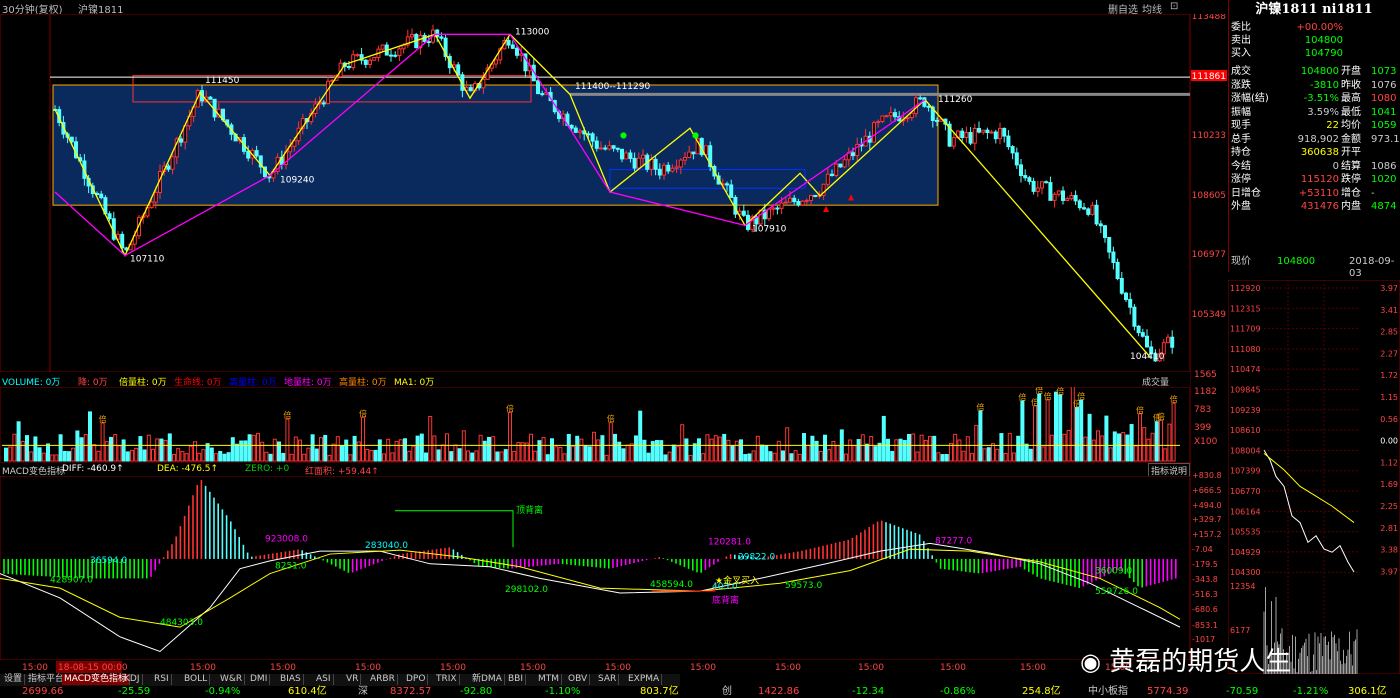  I want to click on indicator-tab: BOLL, so click(196, 679).